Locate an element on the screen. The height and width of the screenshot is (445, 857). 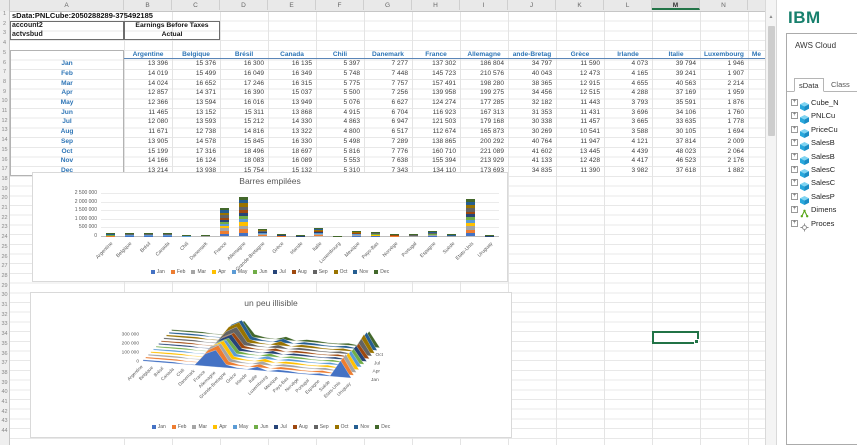
column-header-A: A is located at coordinates (67, 5).